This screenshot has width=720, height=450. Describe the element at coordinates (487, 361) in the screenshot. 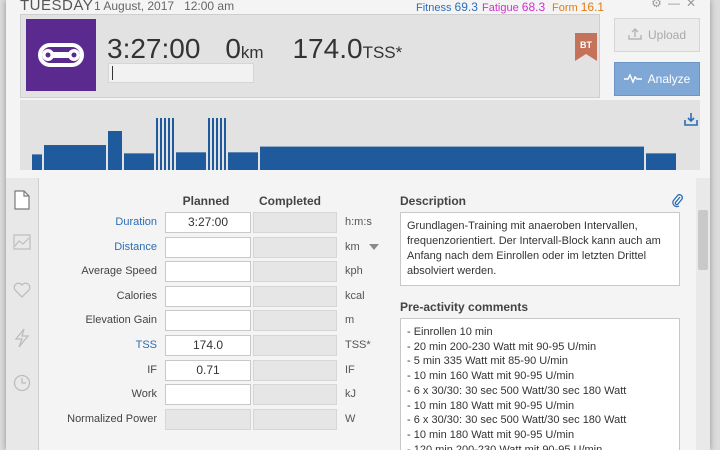

I see `comment-line: - 5 min 335 Watt mit 85-90 U/min` at that location.